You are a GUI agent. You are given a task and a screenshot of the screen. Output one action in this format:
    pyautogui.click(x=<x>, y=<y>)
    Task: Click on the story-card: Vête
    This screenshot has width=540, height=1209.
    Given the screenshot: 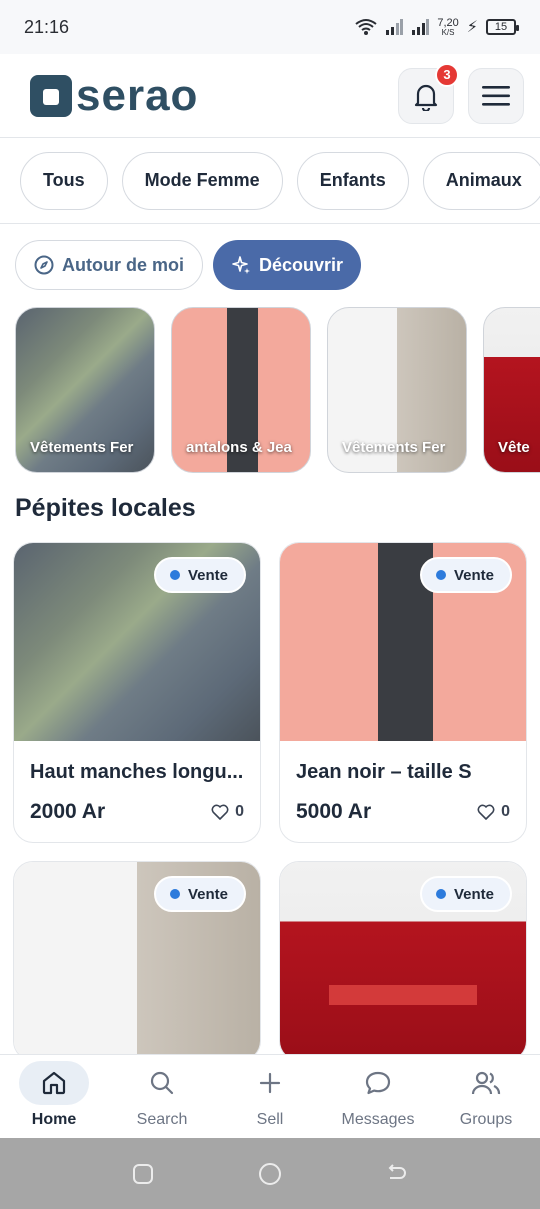 What is the action you would take?
    pyautogui.click(x=511, y=390)
    